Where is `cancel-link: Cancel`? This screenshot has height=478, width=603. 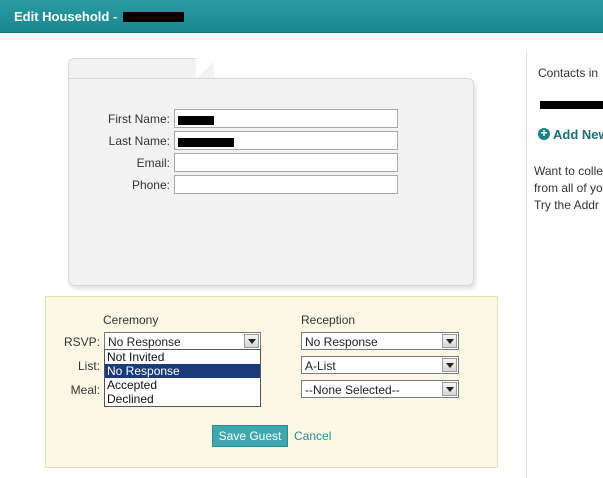
cancel-link: Cancel is located at coordinates (312, 436).